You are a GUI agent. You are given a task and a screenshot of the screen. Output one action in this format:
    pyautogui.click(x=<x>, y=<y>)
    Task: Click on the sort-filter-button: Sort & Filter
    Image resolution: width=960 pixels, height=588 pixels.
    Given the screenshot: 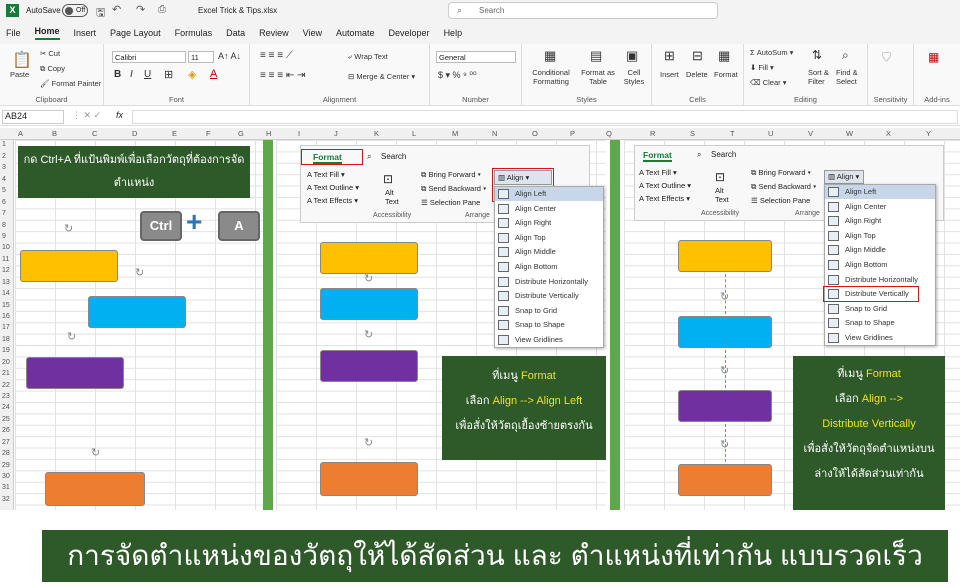 What is the action you would take?
    pyautogui.click(x=820, y=77)
    